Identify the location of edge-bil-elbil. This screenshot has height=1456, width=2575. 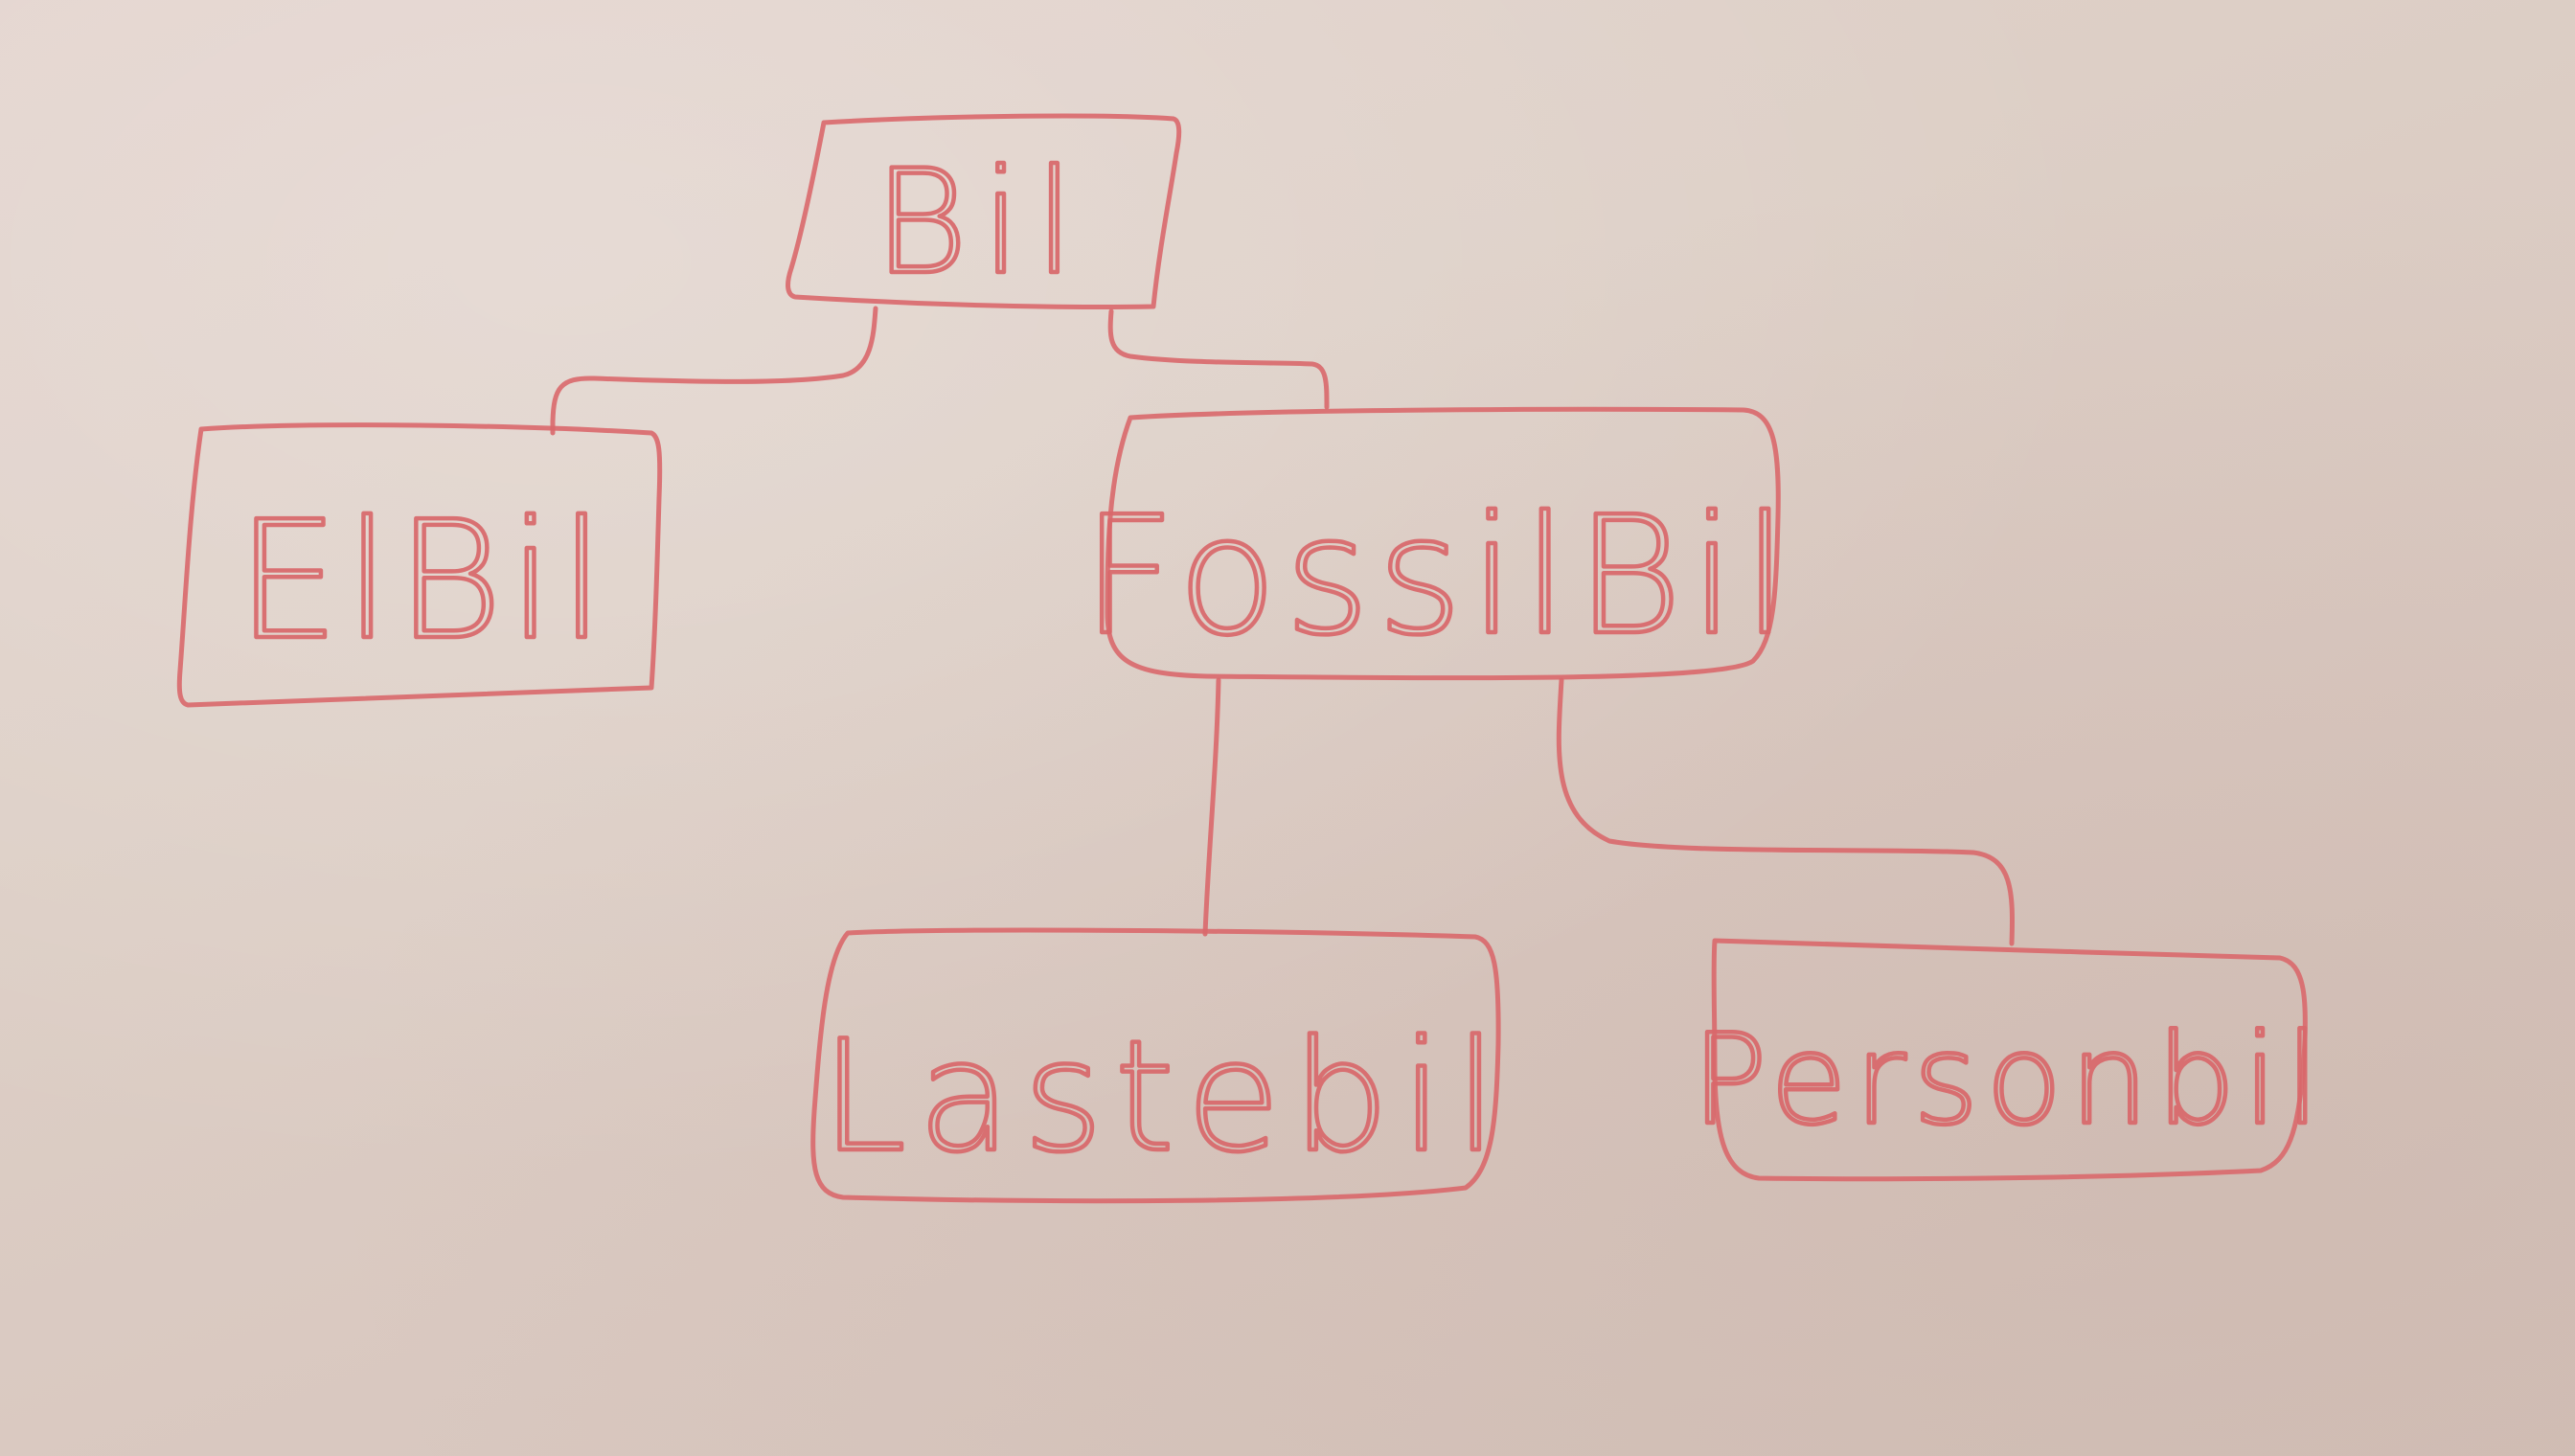
(714, 371).